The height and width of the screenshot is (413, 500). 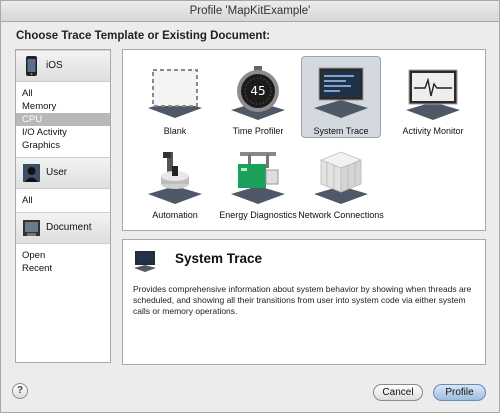 What do you see at coordinates (258, 178) in the screenshot?
I see `energy-battery-icon` at bounding box center [258, 178].